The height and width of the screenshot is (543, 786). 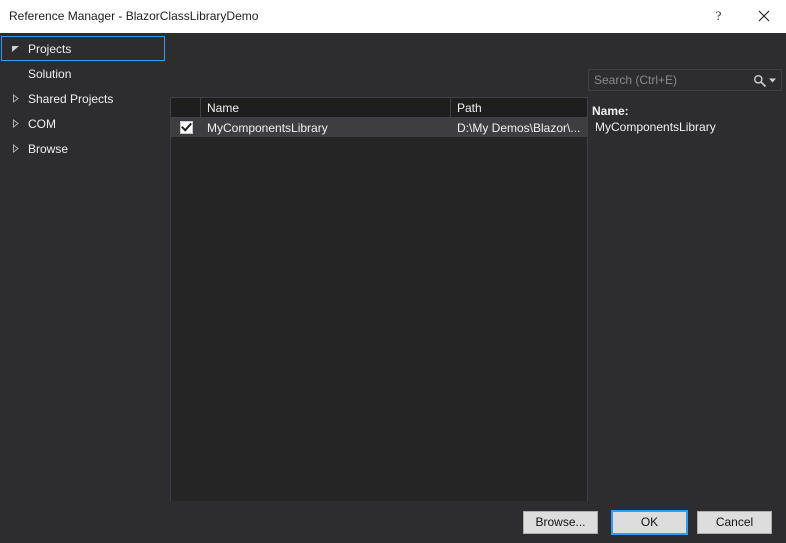 What do you see at coordinates (71, 98) in the screenshot?
I see `sidebar-item-label: Shared Projects` at bounding box center [71, 98].